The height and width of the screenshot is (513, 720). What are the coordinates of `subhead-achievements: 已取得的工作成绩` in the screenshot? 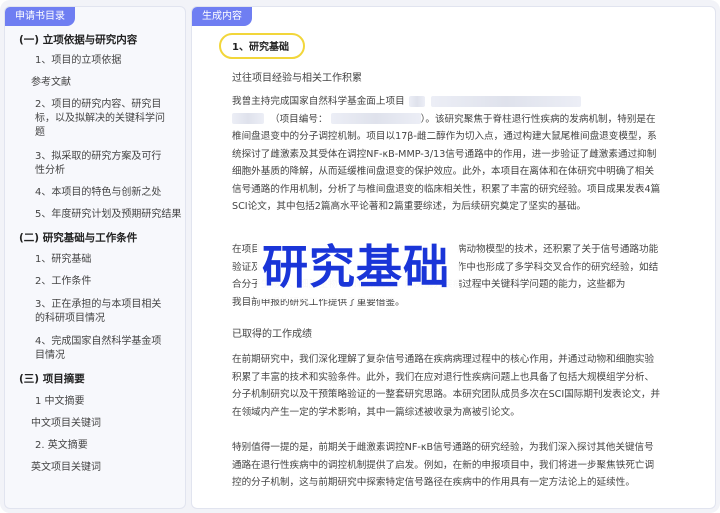 It's located at (272, 334).